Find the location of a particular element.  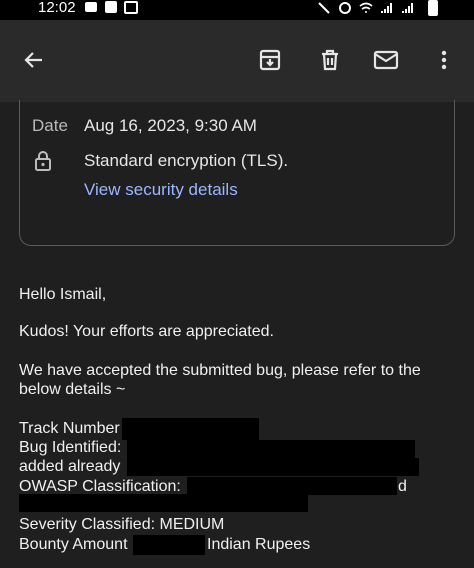

app-bar is located at coordinates (237, 61).